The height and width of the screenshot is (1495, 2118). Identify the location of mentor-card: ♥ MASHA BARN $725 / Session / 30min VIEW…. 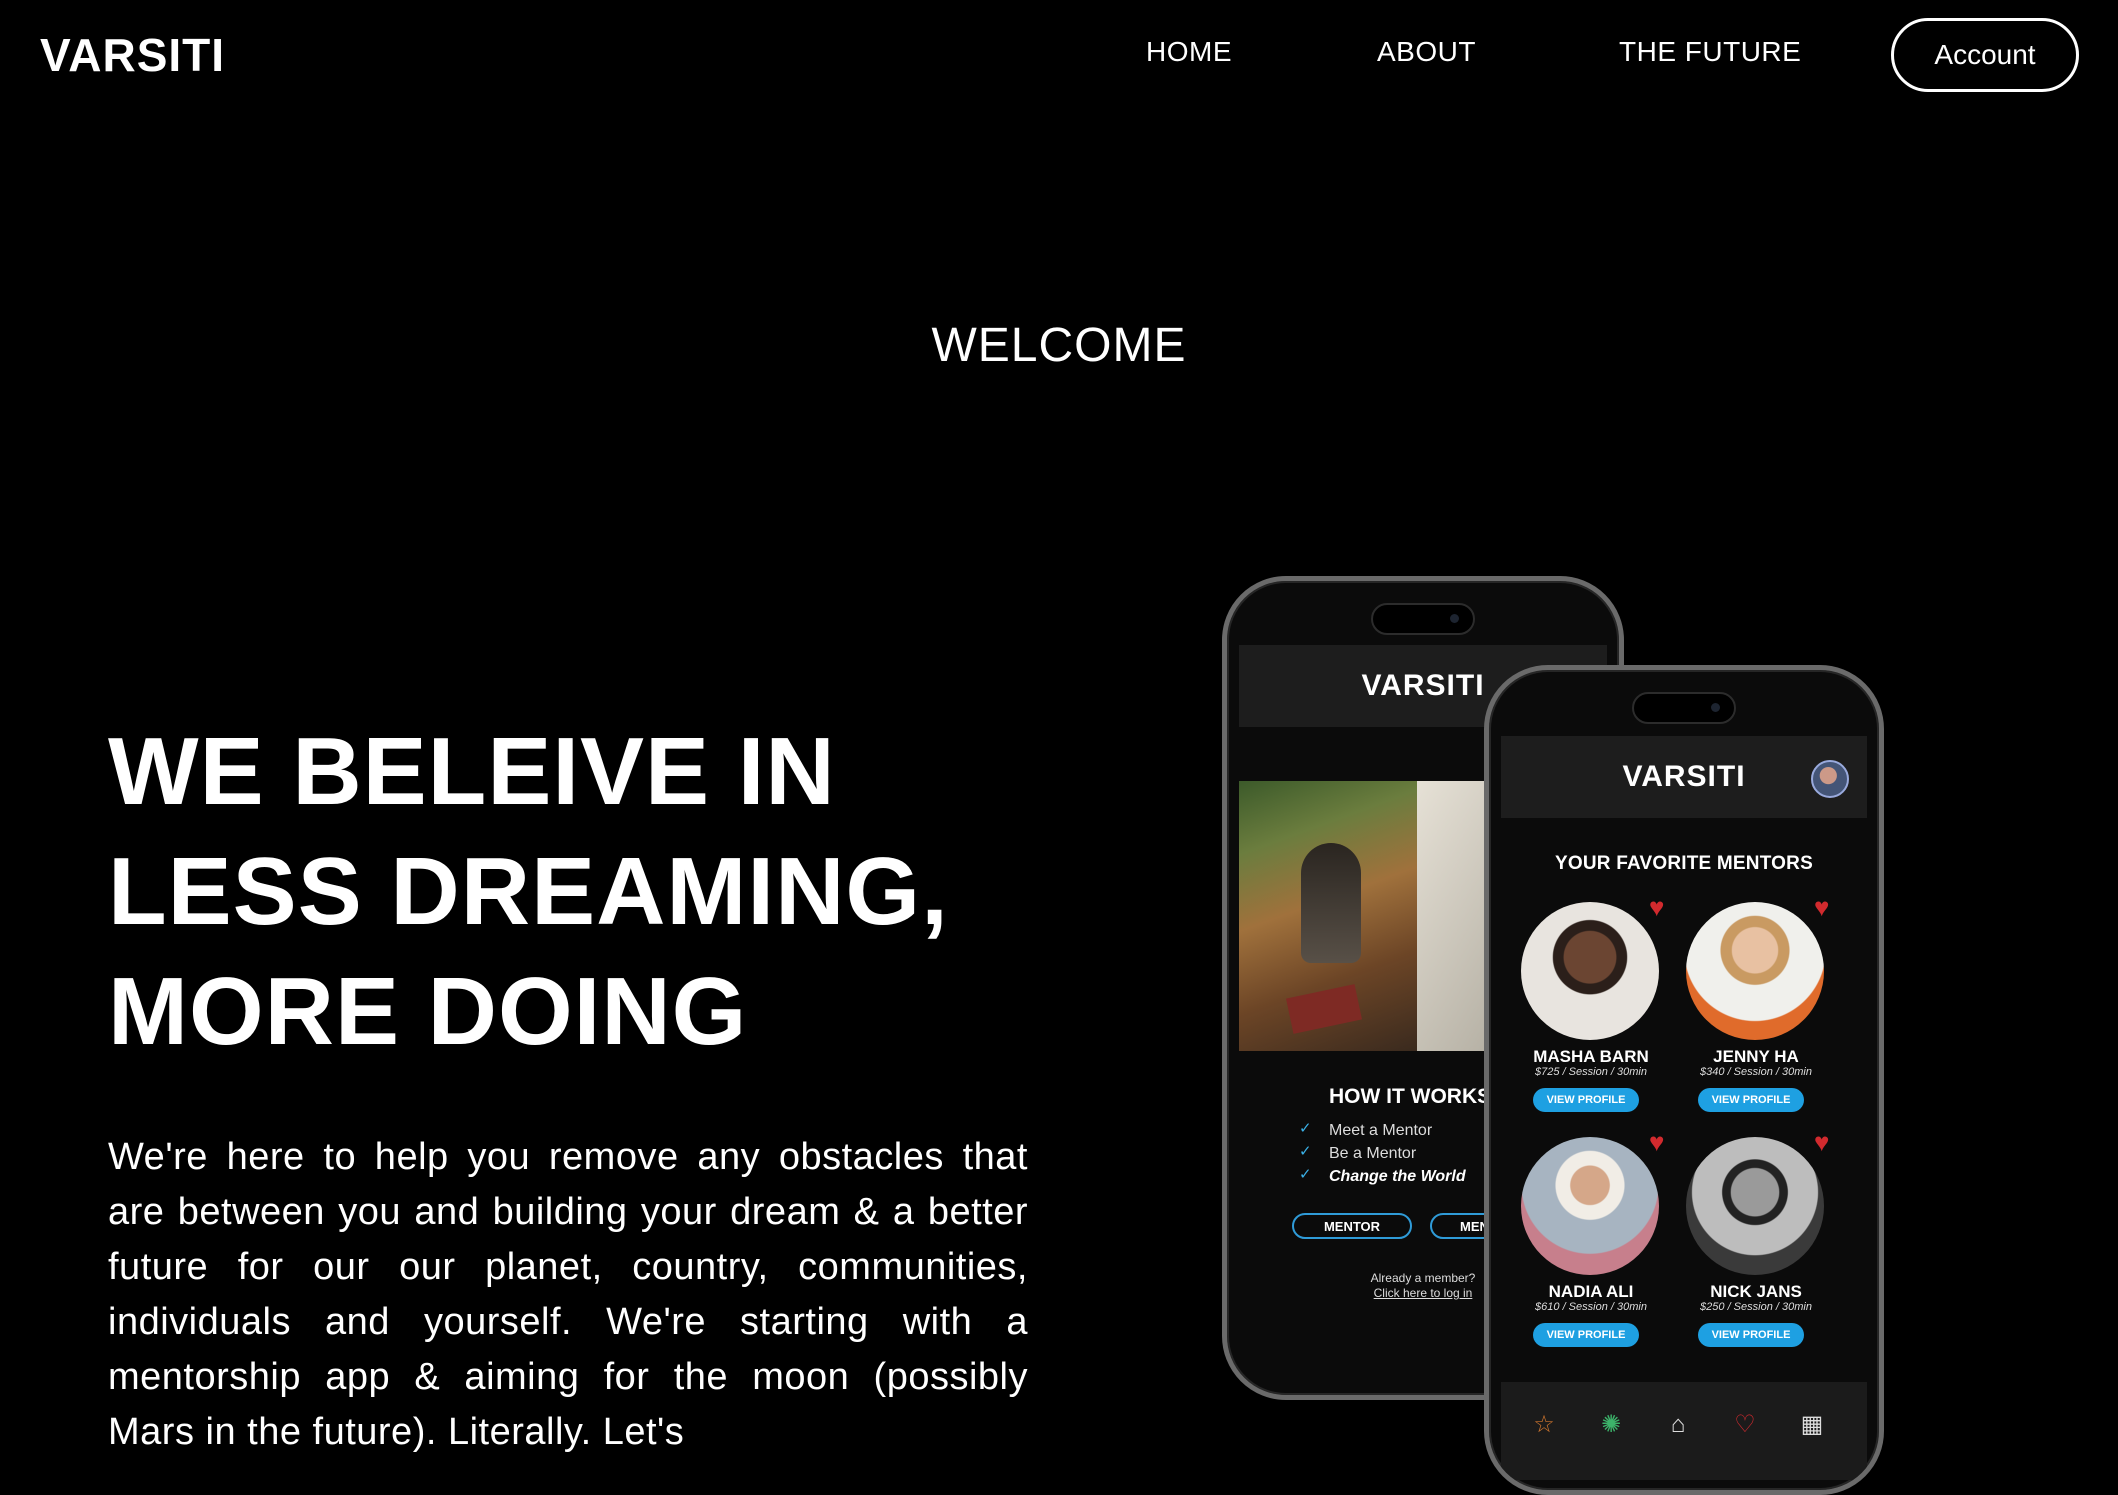
(1591, 1013).